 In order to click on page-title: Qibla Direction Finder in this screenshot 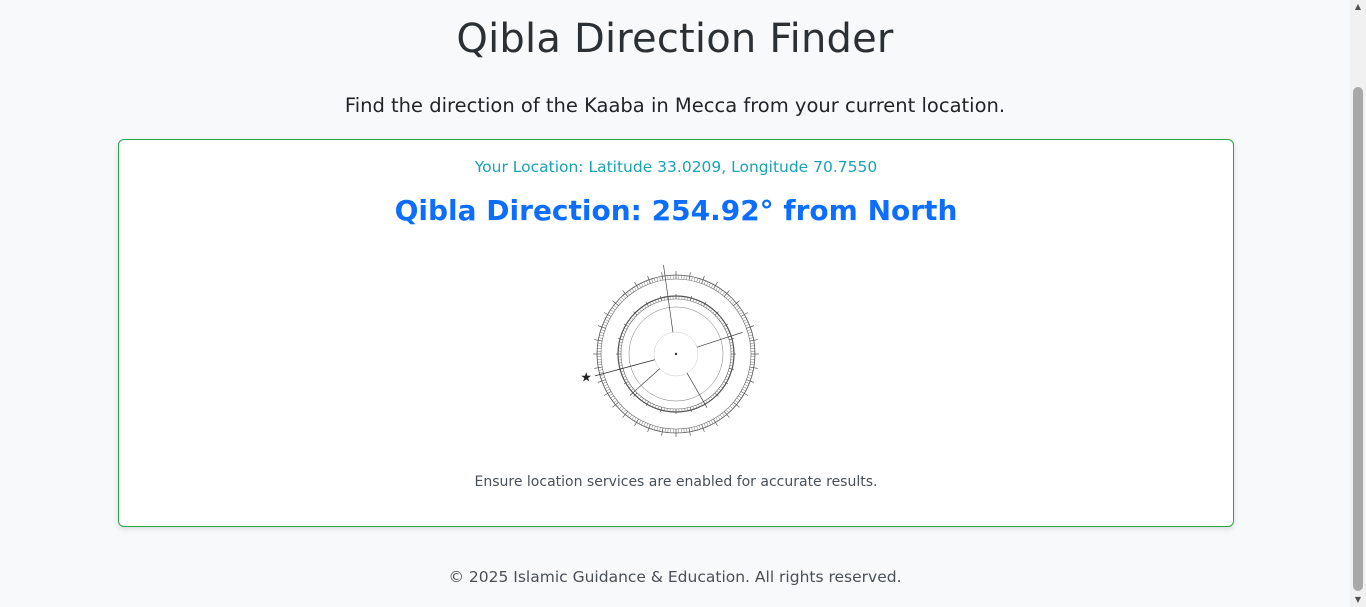, I will do `click(675, 39)`.